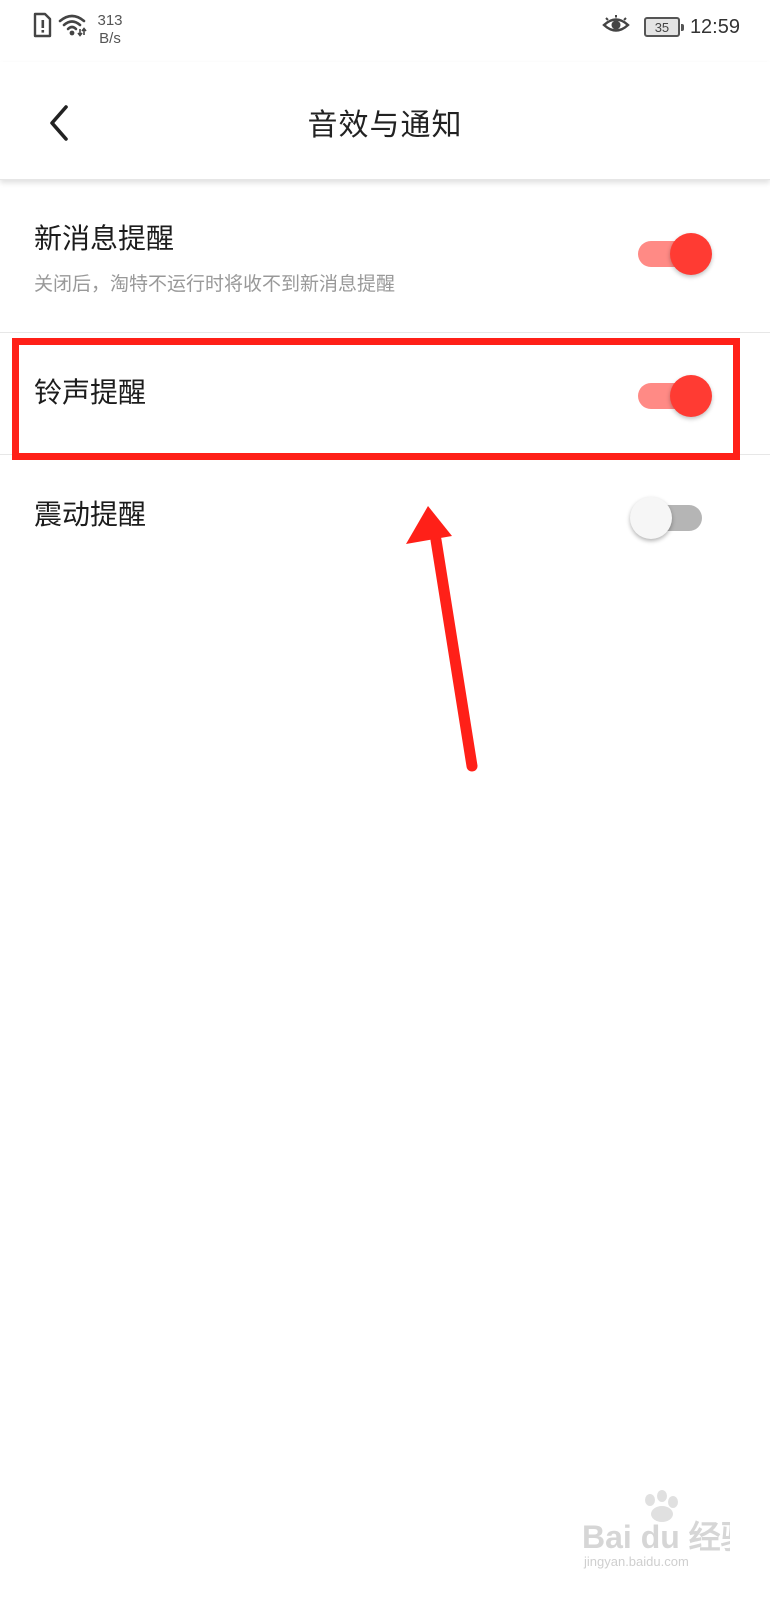 The width and height of the screenshot is (770, 1600). Describe the element at coordinates (656, 1537) in the screenshot. I see `watermark-brand: Bai du 经验` at that location.